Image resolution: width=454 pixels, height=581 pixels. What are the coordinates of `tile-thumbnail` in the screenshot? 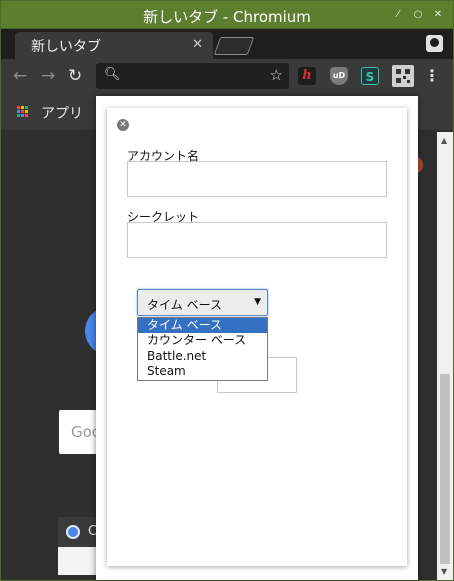 It's located at (78, 561).